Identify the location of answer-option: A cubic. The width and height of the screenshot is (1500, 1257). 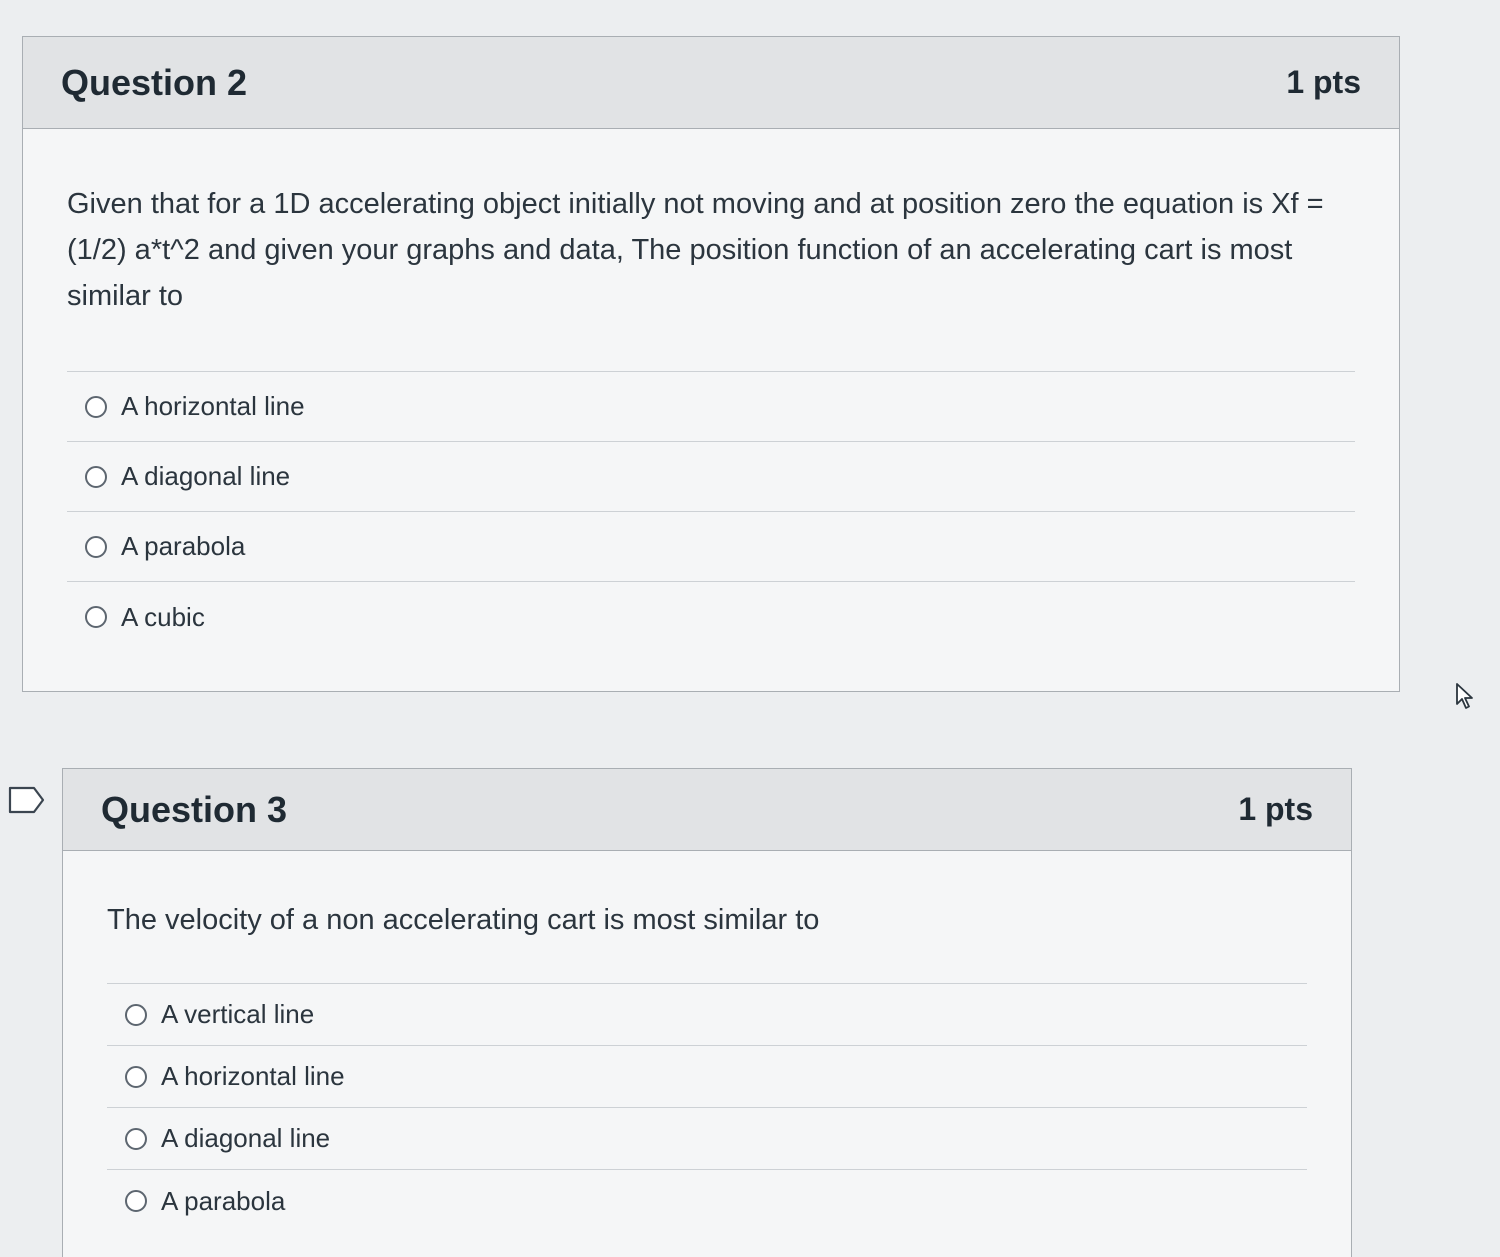
(711, 617).